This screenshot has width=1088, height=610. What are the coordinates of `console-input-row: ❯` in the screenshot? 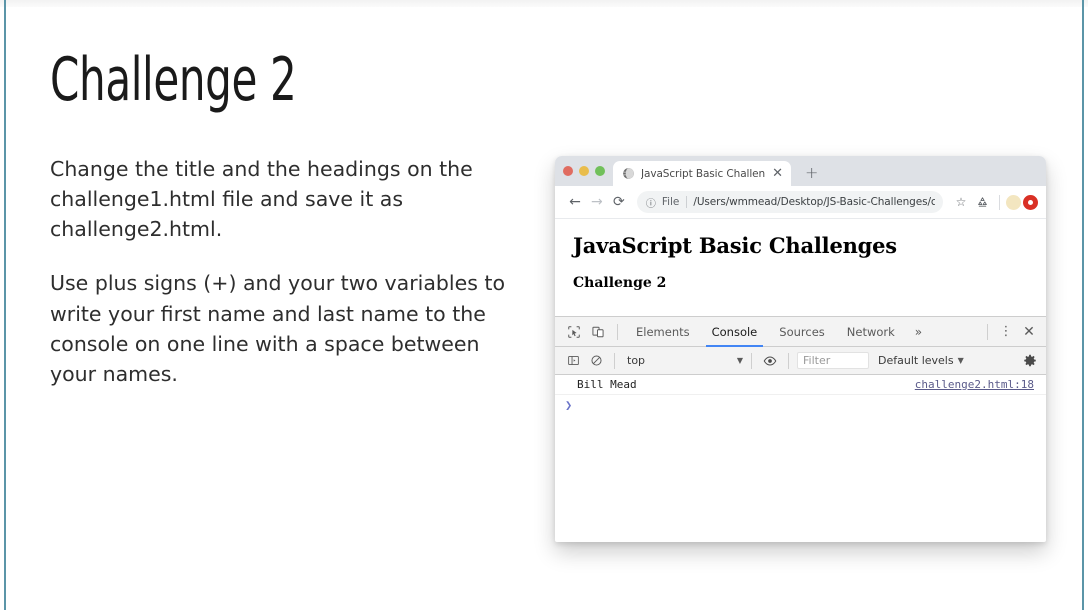 It's located at (800, 404).